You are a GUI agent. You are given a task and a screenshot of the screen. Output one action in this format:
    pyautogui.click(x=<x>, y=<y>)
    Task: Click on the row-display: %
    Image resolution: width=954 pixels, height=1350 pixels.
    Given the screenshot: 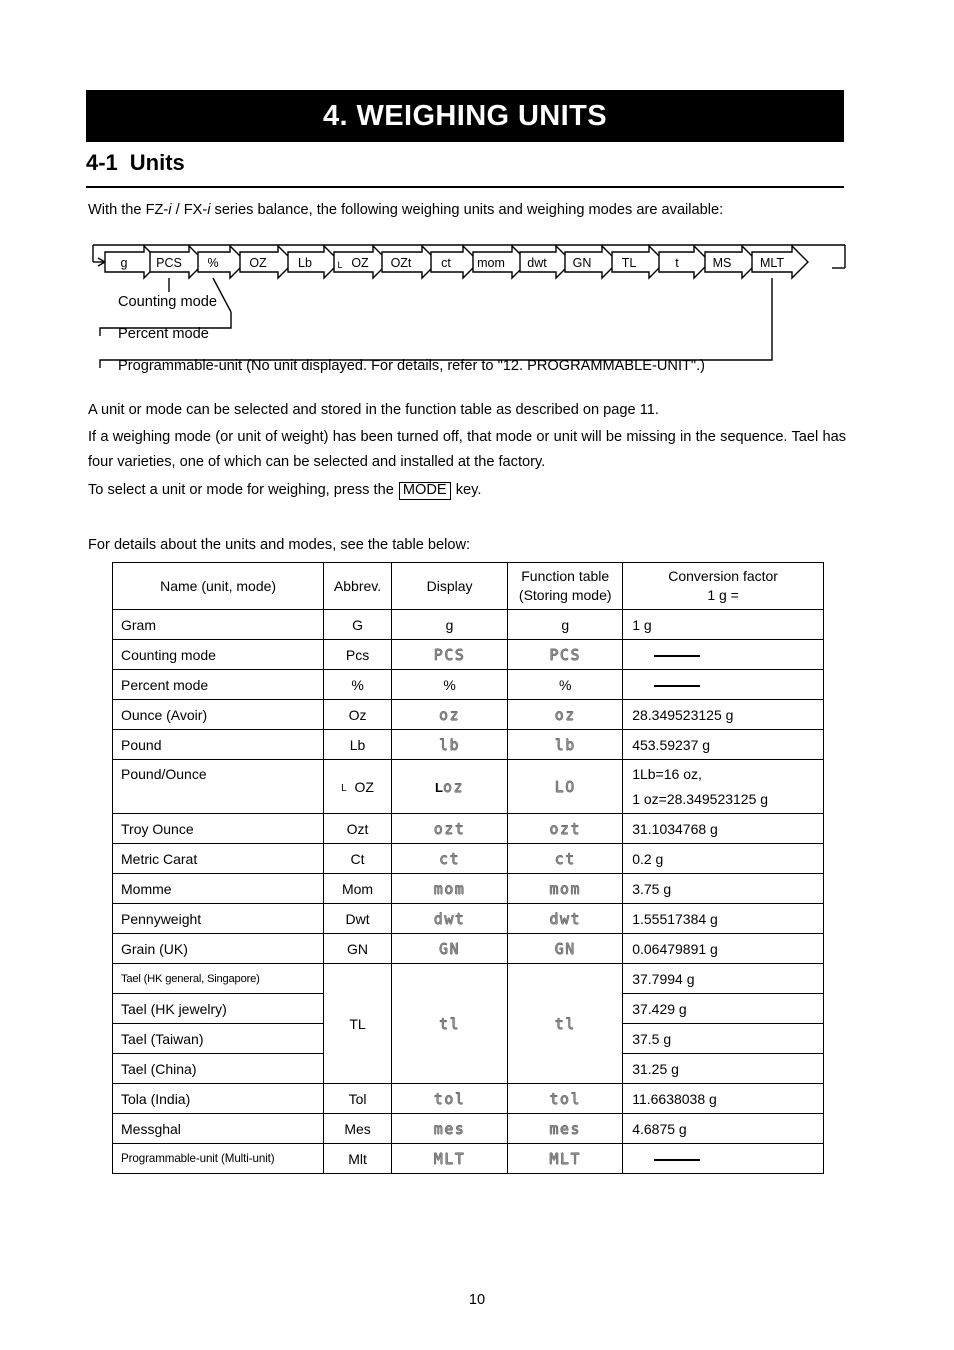 What is the action you would take?
    pyautogui.click(x=449, y=684)
    